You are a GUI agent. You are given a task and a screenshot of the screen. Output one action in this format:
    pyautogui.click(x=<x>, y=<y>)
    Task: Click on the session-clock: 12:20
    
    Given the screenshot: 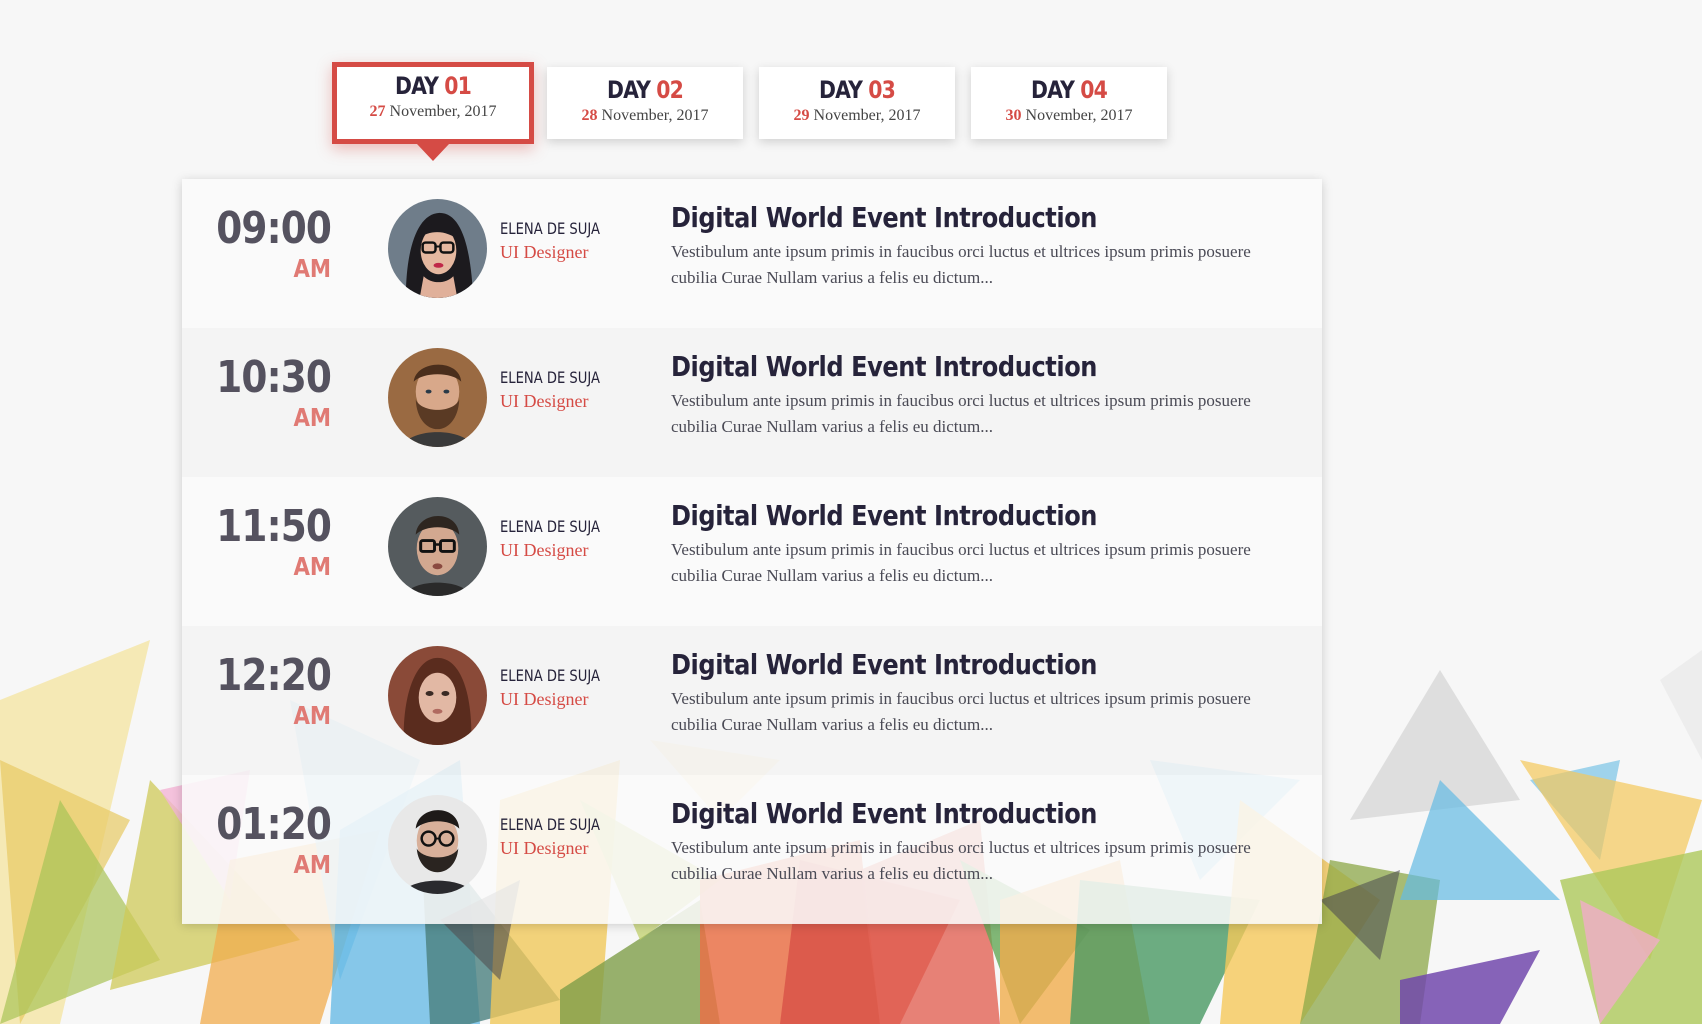 What is the action you would take?
    pyautogui.click(x=274, y=675)
    